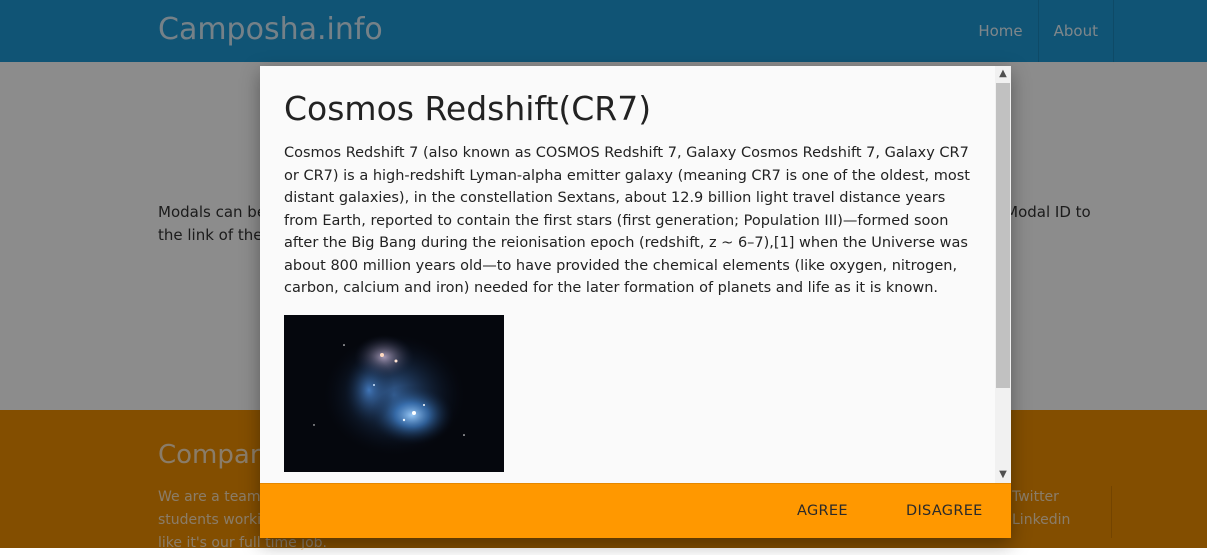 This screenshot has height=555, width=1207. What do you see at coordinates (1003, 74) in the screenshot?
I see `chevron-up-icon: ▲` at bounding box center [1003, 74].